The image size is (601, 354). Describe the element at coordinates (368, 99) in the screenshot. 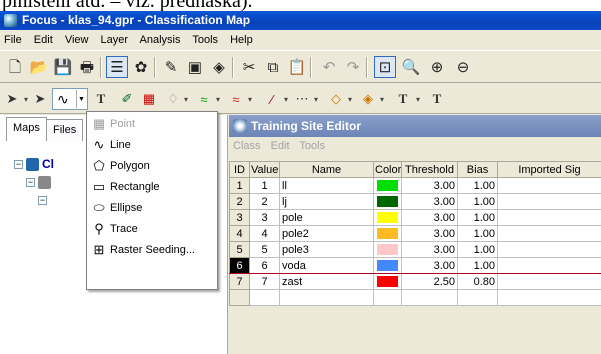

I see `fill-pattern-icon: ◈` at that location.